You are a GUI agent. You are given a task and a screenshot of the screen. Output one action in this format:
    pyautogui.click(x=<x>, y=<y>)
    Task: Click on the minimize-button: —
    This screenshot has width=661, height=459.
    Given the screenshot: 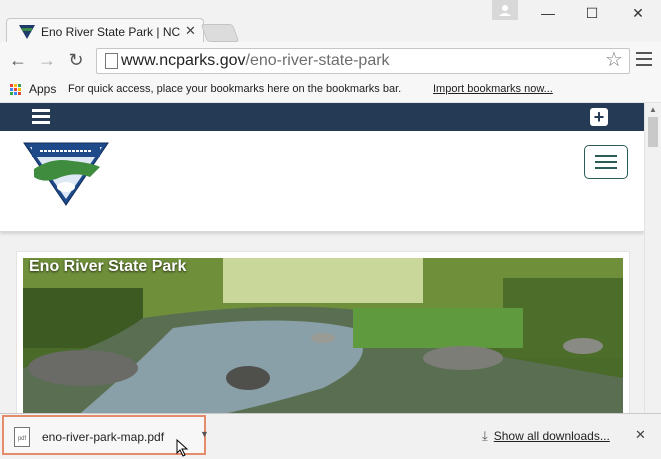 What is the action you would take?
    pyautogui.click(x=548, y=13)
    